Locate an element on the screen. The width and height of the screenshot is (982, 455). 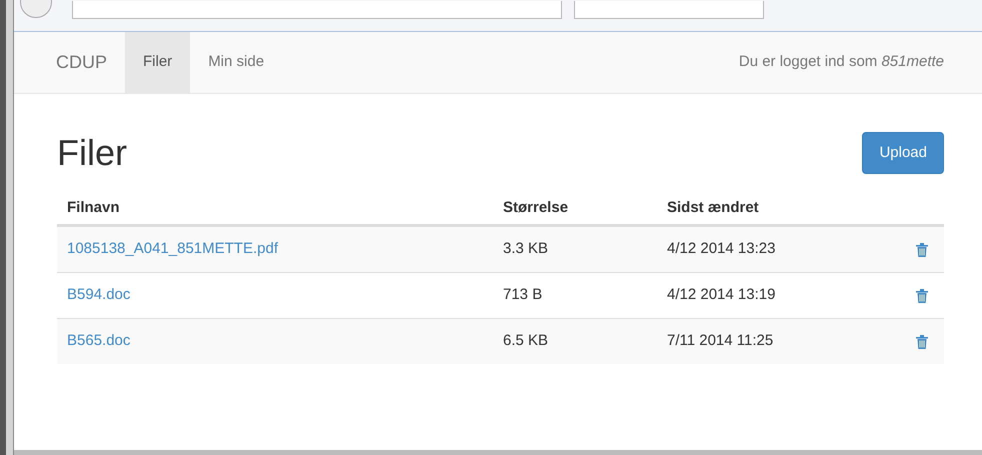
brand-link: CDUP is located at coordinates (91, 62).